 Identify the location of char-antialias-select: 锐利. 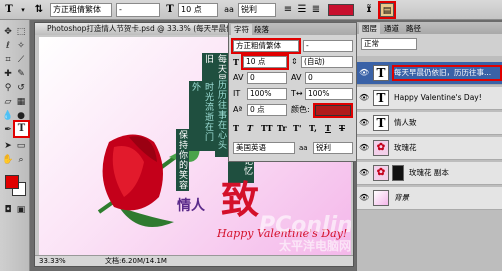
(333, 148).